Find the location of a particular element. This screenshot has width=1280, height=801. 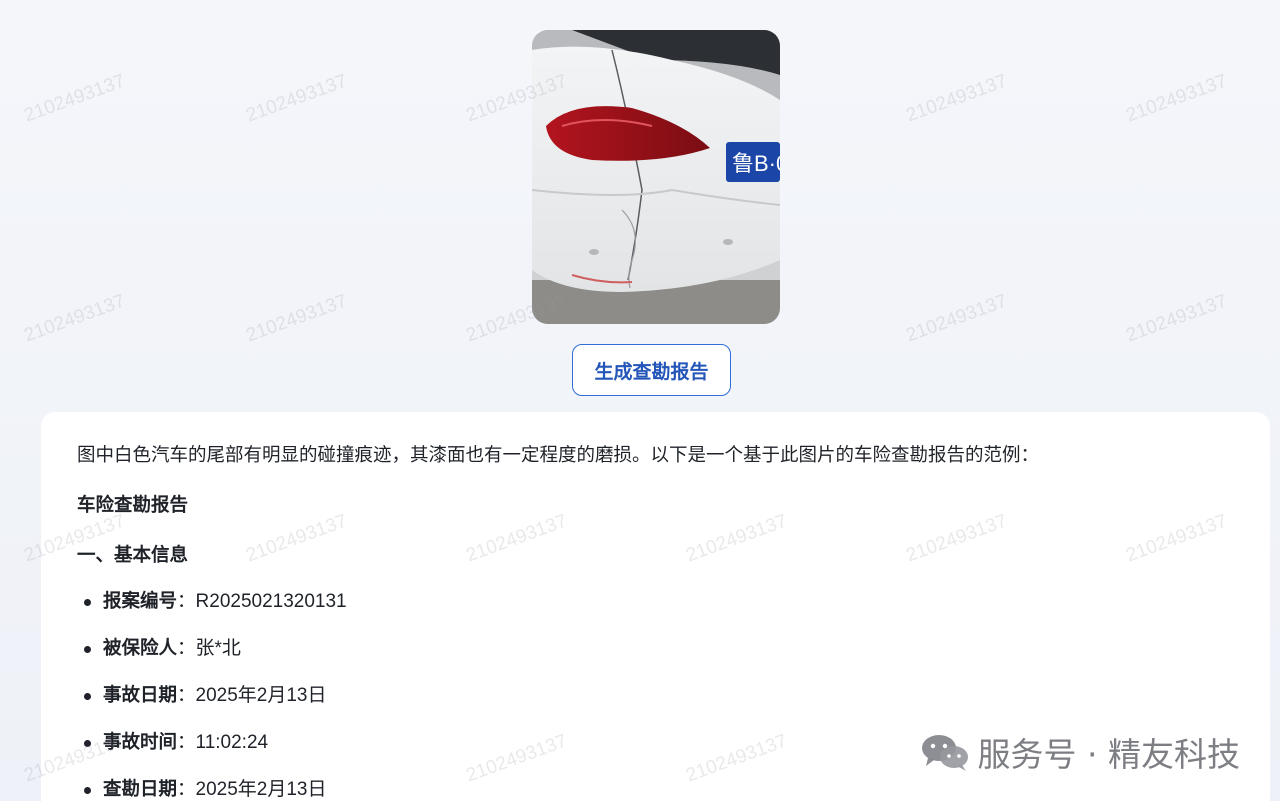

info-key: 事故时间 is located at coordinates (140, 742).